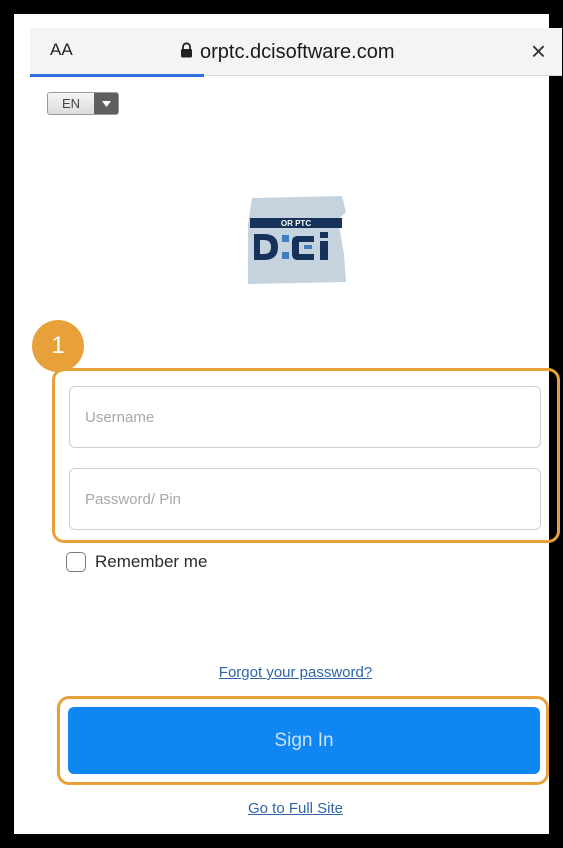 This screenshot has height=848, width=563. Describe the element at coordinates (76, 562) in the screenshot. I see `remember-me-checkbox` at that location.